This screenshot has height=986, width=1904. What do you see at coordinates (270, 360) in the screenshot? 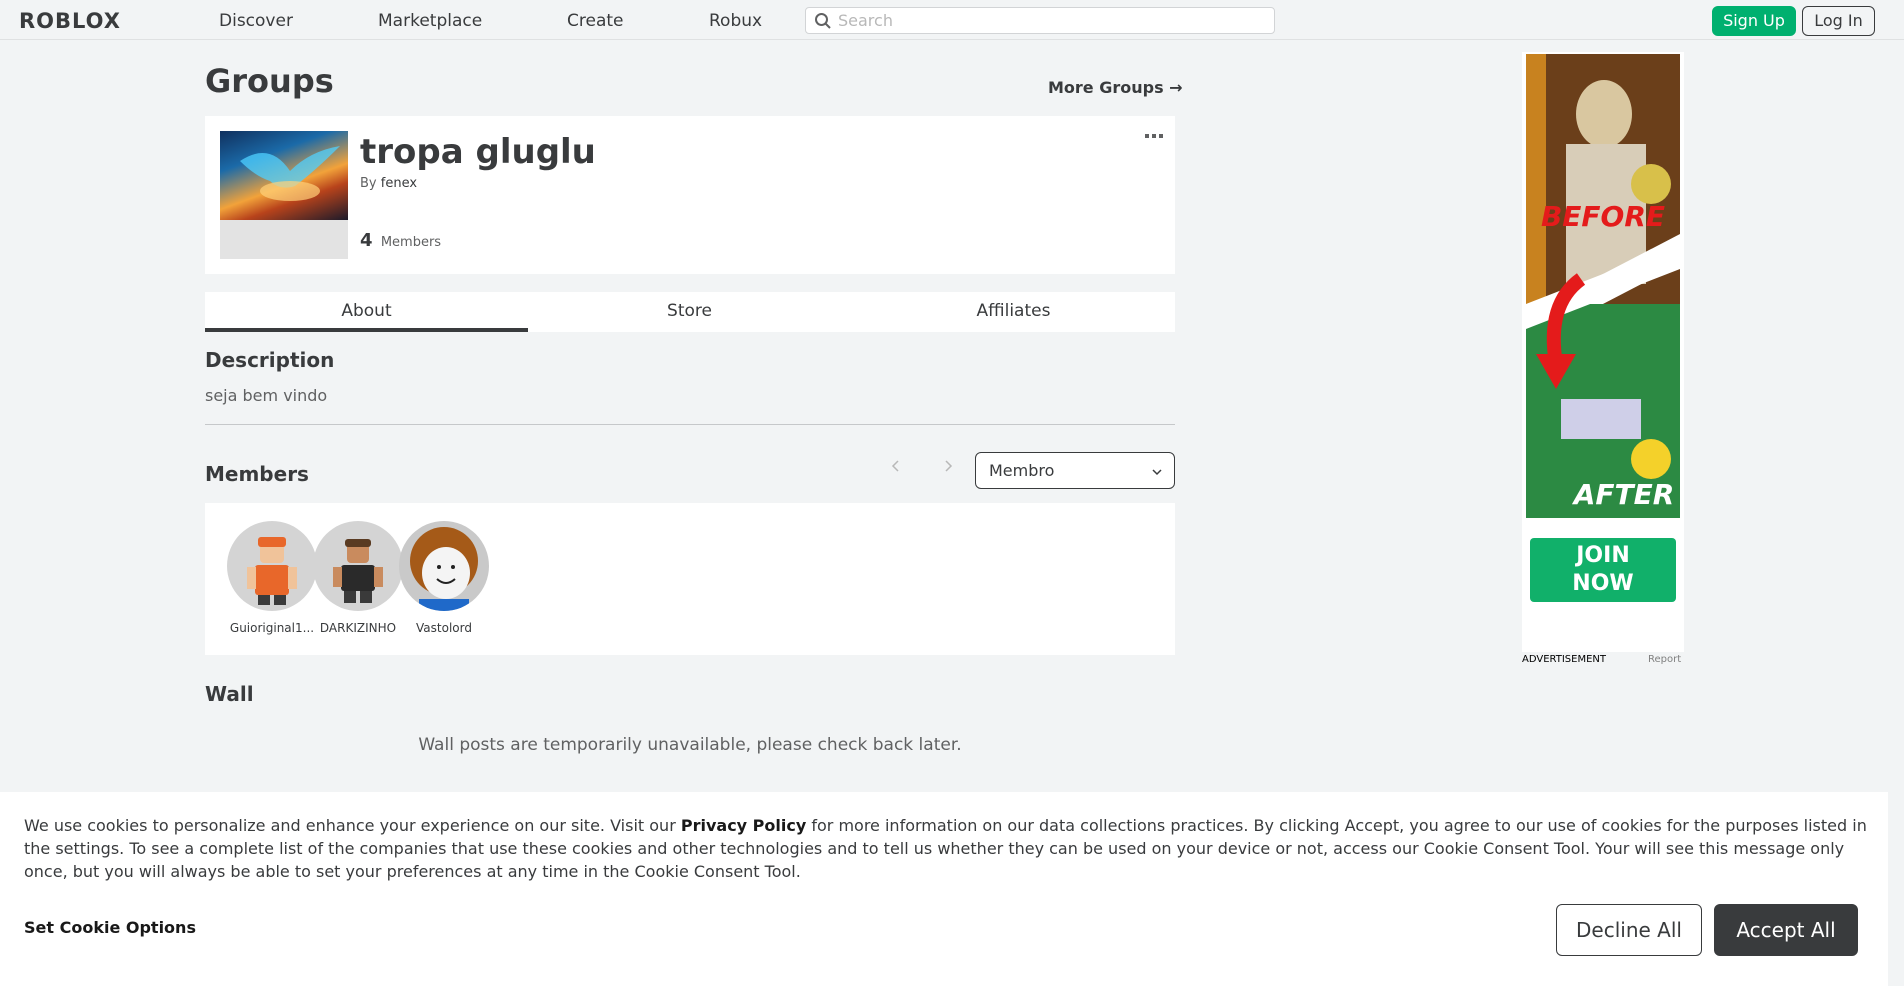
I see `description-heading: Description` at bounding box center [270, 360].